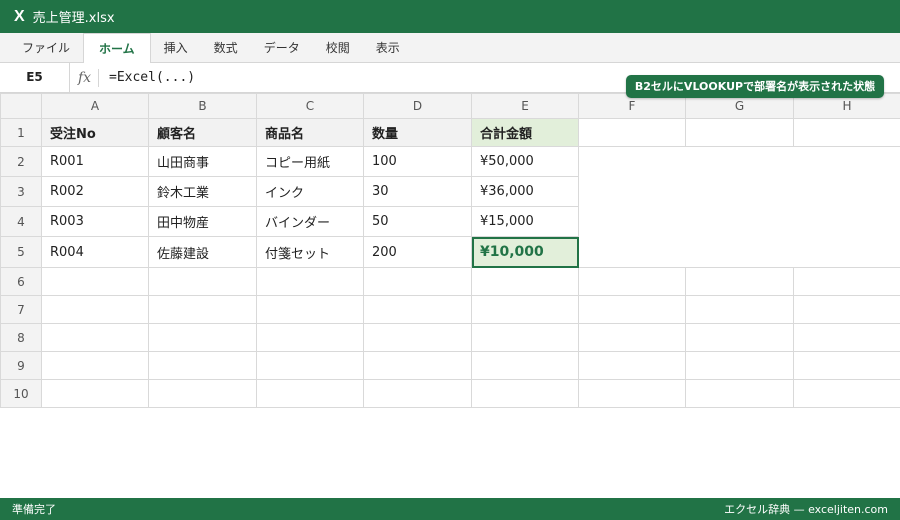  What do you see at coordinates (21, 106) in the screenshot?
I see `select-all-corner` at bounding box center [21, 106].